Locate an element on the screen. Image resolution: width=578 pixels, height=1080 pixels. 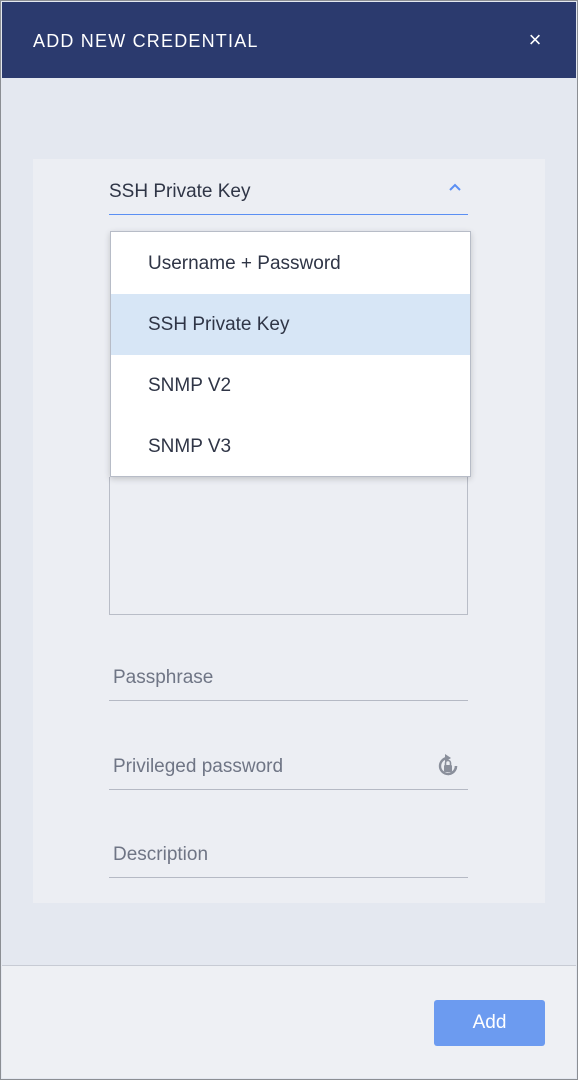
option-snmp-v2: SNMP V2 is located at coordinates (290, 385).